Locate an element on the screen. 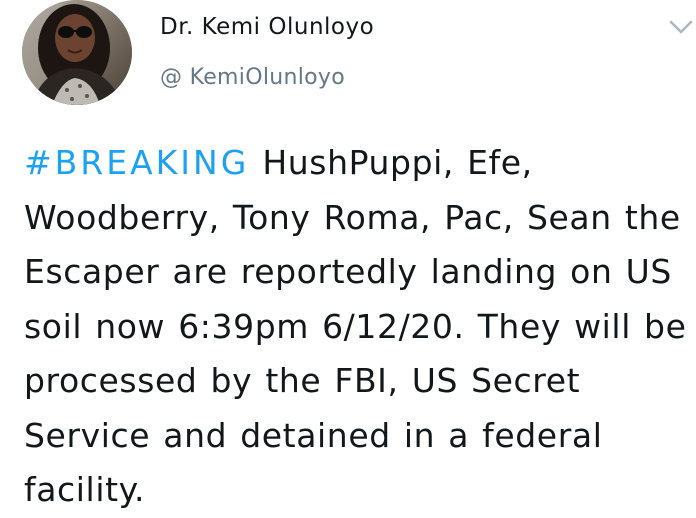 The height and width of the screenshot is (518, 696). user-handle: @ KemiOlunloyo is located at coordinates (252, 77).